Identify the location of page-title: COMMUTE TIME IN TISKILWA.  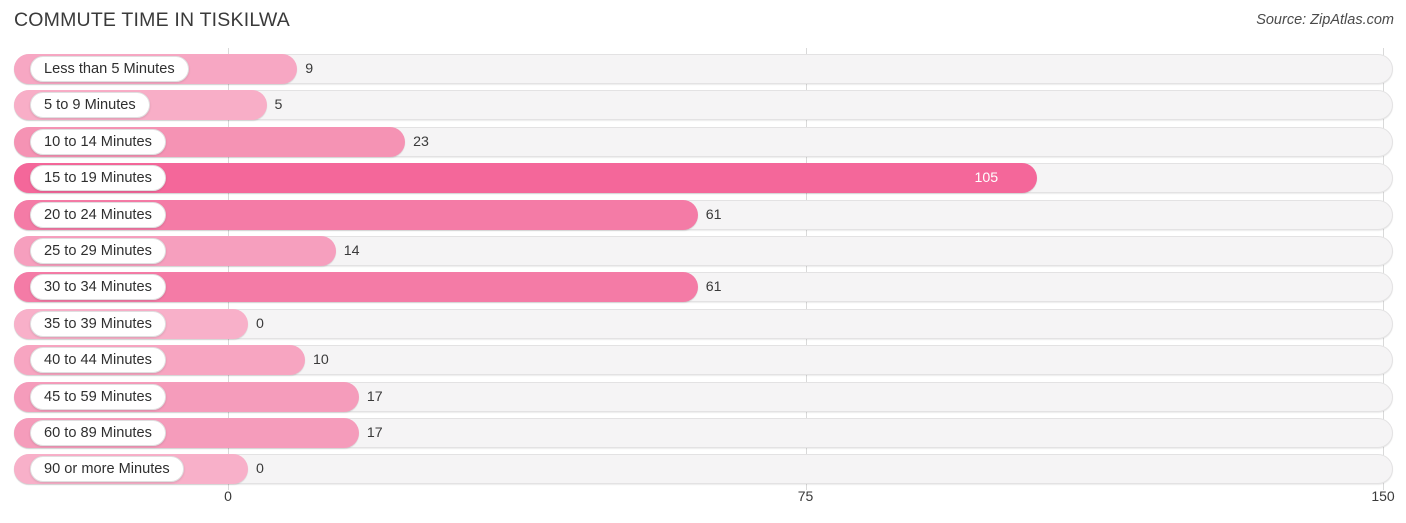
(152, 20).